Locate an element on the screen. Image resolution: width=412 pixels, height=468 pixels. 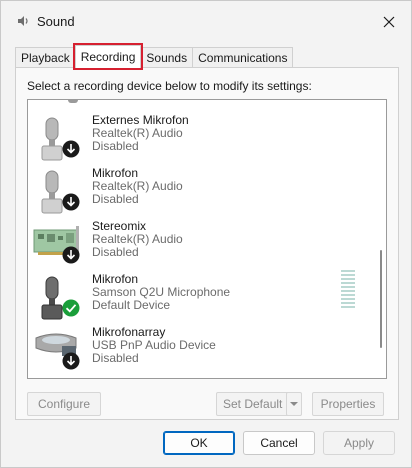
cancel-button: Cancel is located at coordinates (279, 443).